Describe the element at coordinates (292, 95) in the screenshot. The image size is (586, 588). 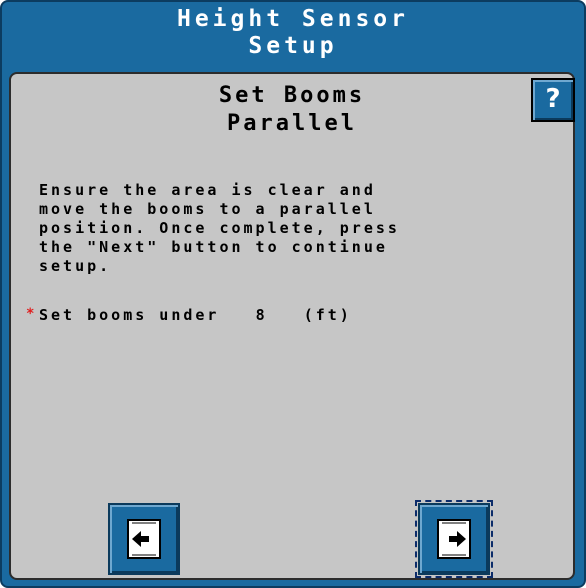
I see `step-heading-line-1: Set Booms` at that location.